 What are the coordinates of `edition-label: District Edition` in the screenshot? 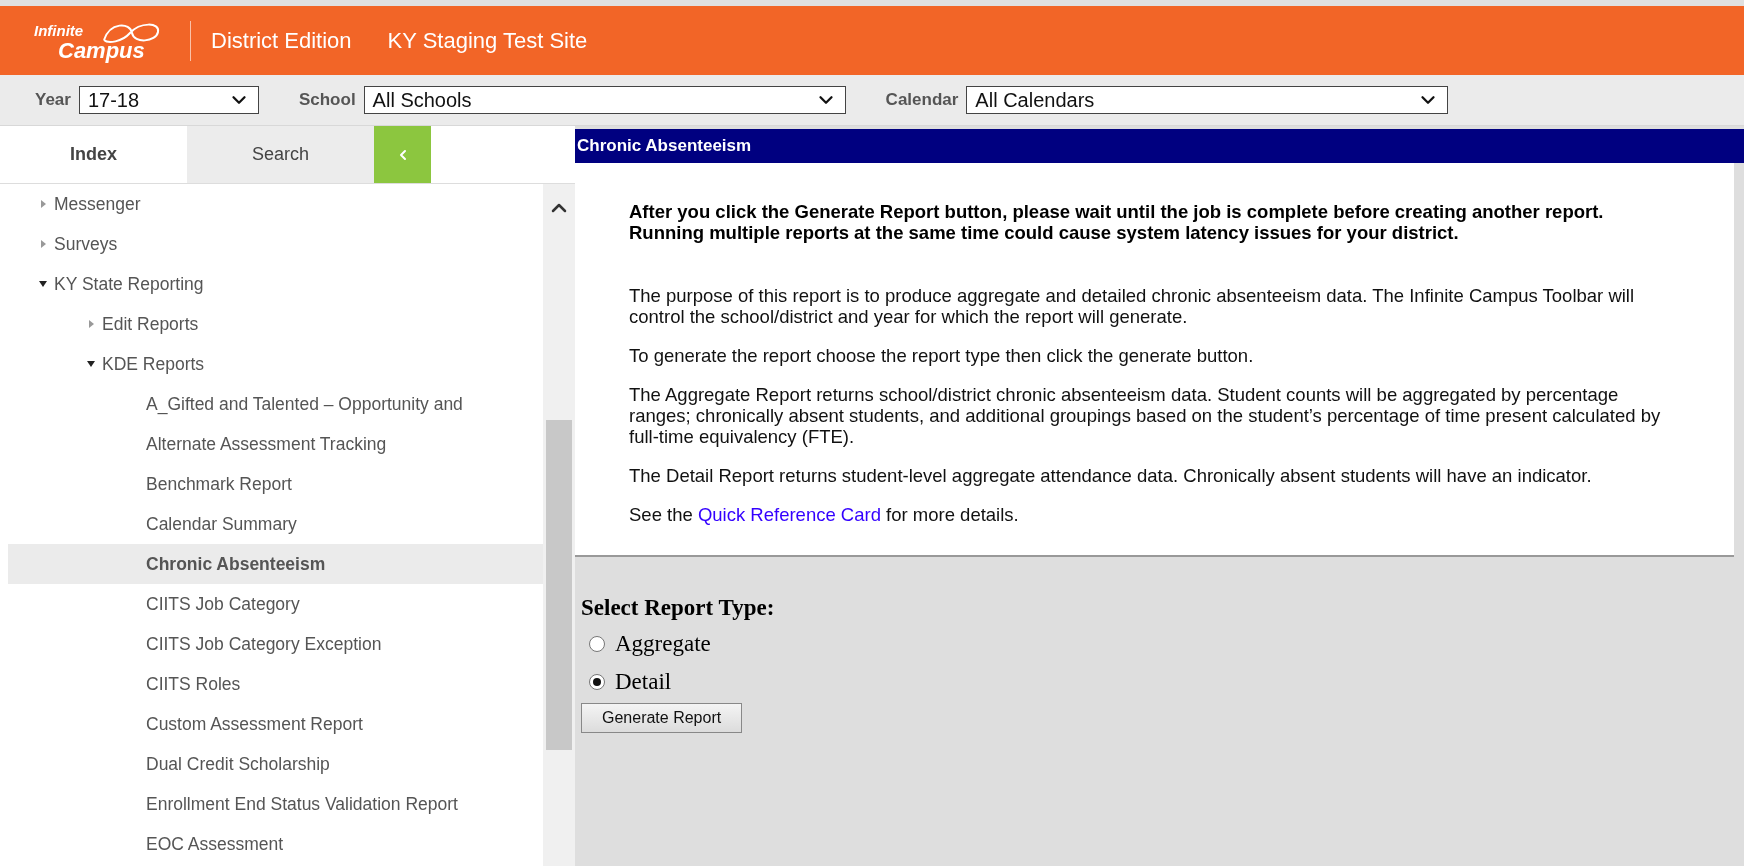 It's located at (281, 40).